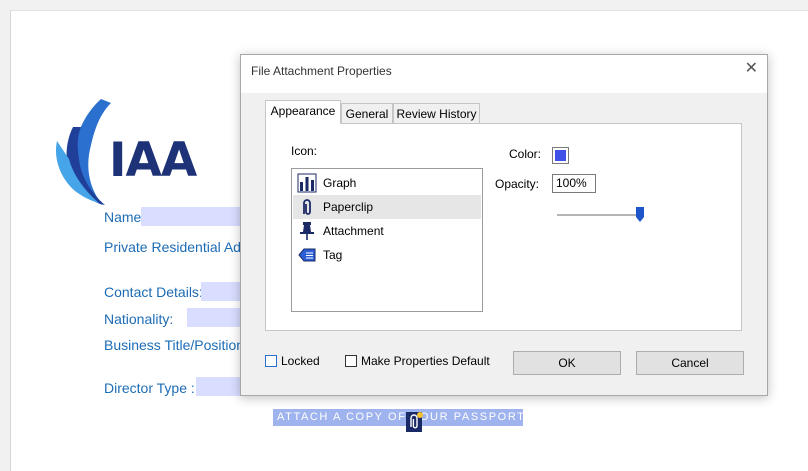  I want to click on director-type-label: Director Type :, so click(149, 388).